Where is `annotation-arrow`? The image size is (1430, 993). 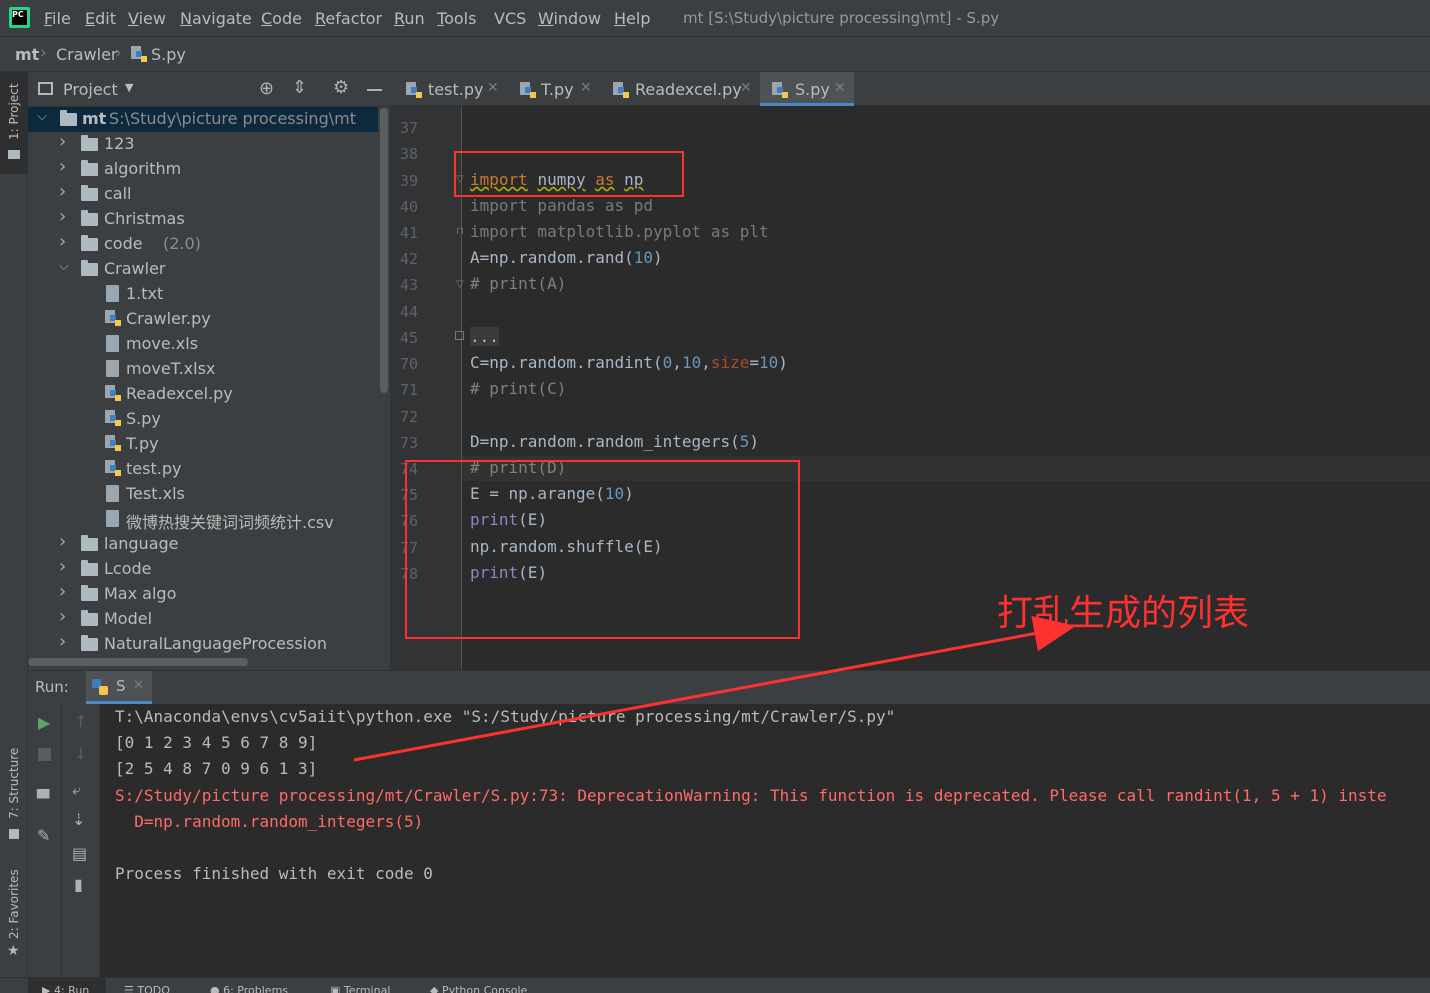
annotation-arrow is located at coordinates (714, 688).